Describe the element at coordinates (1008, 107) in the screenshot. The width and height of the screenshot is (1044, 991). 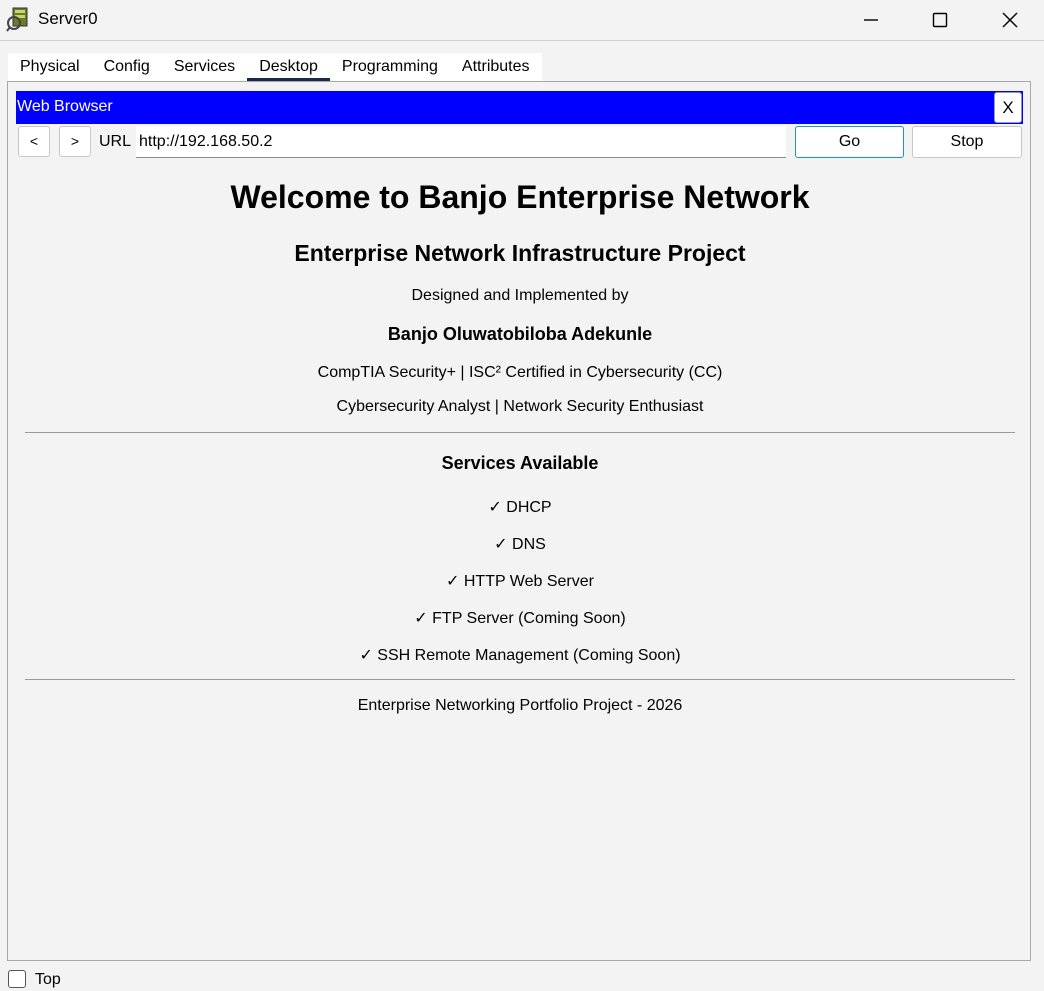
I see `browser-close-button: X` at that location.